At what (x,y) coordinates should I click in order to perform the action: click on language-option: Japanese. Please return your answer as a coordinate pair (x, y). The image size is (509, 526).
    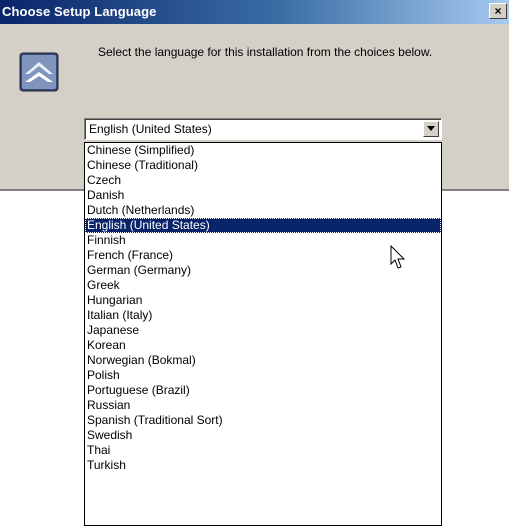
    Looking at the image, I should click on (263, 330).